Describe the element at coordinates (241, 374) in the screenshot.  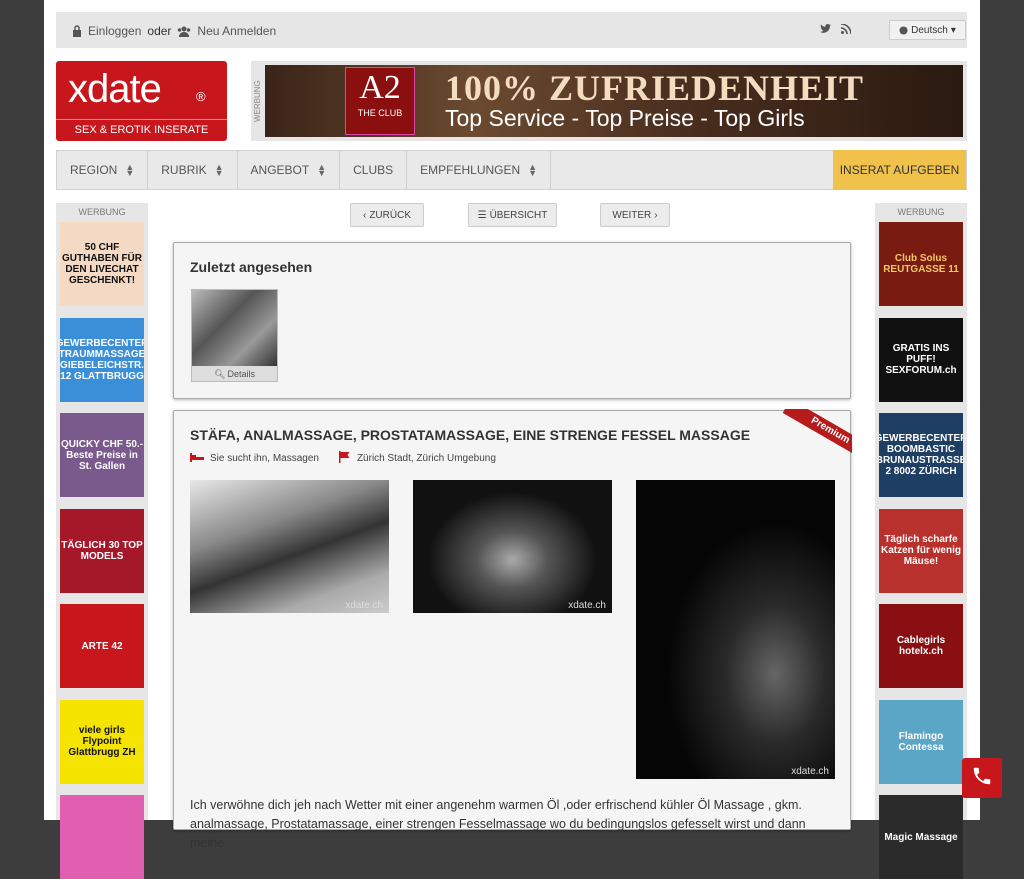
I see `details-label: Details` at that location.